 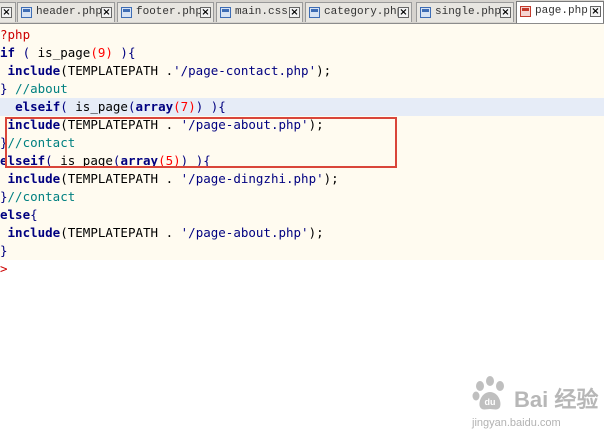 What do you see at coordinates (8, 52) in the screenshot?
I see `keyword: if` at bounding box center [8, 52].